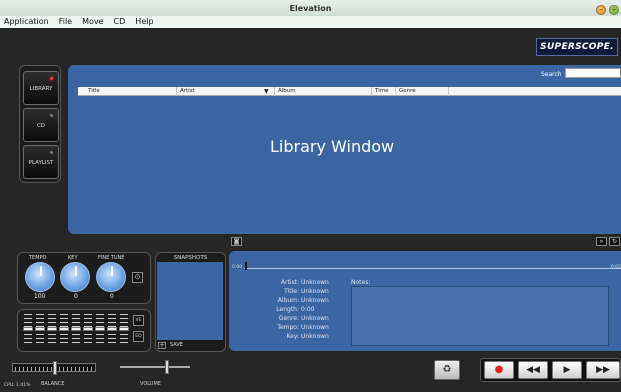 The height and width of the screenshot is (392, 621). I want to click on snapshots-list, so click(190, 301).